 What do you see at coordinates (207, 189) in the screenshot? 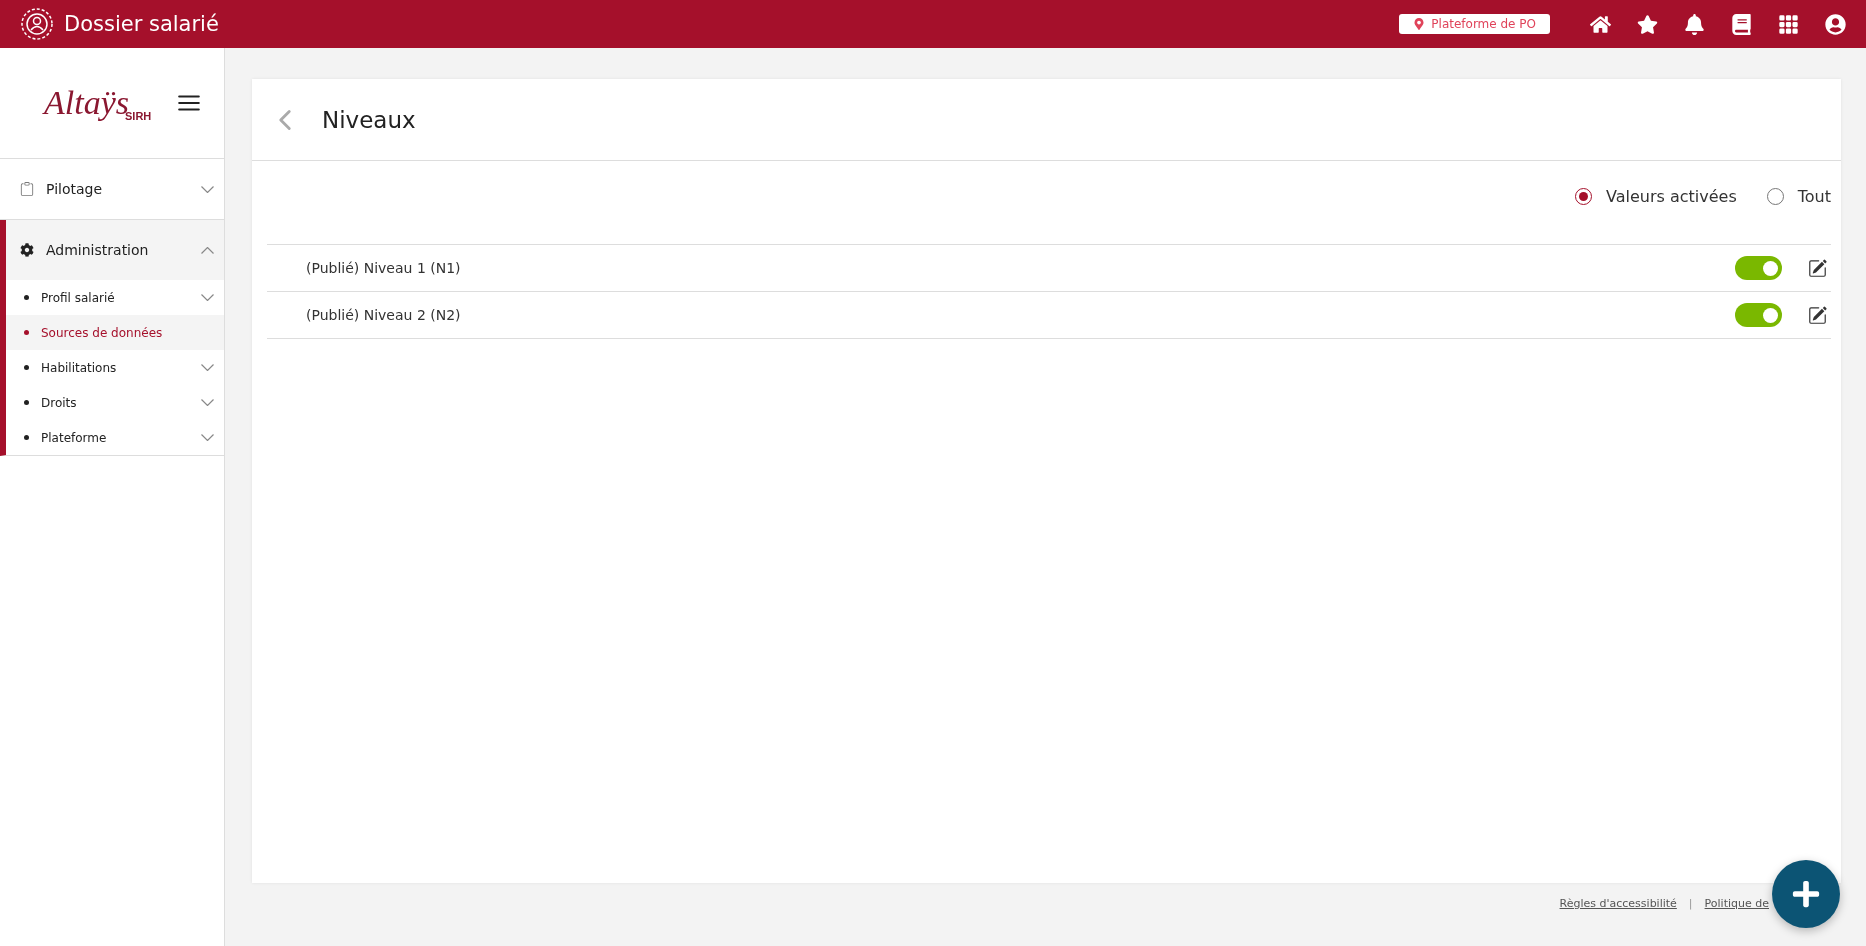
I see `chevron-down-icon` at bounding box center [207, 189].